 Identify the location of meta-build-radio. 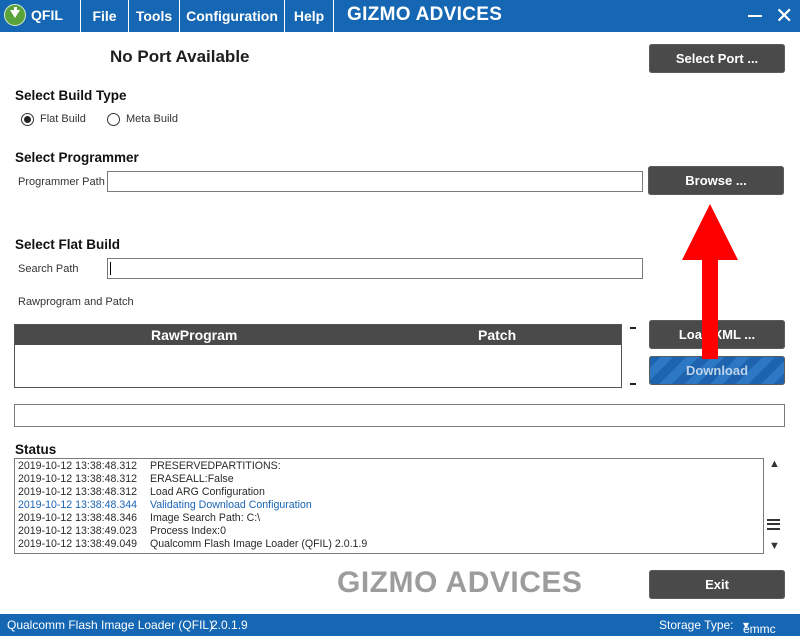
(113, 119).